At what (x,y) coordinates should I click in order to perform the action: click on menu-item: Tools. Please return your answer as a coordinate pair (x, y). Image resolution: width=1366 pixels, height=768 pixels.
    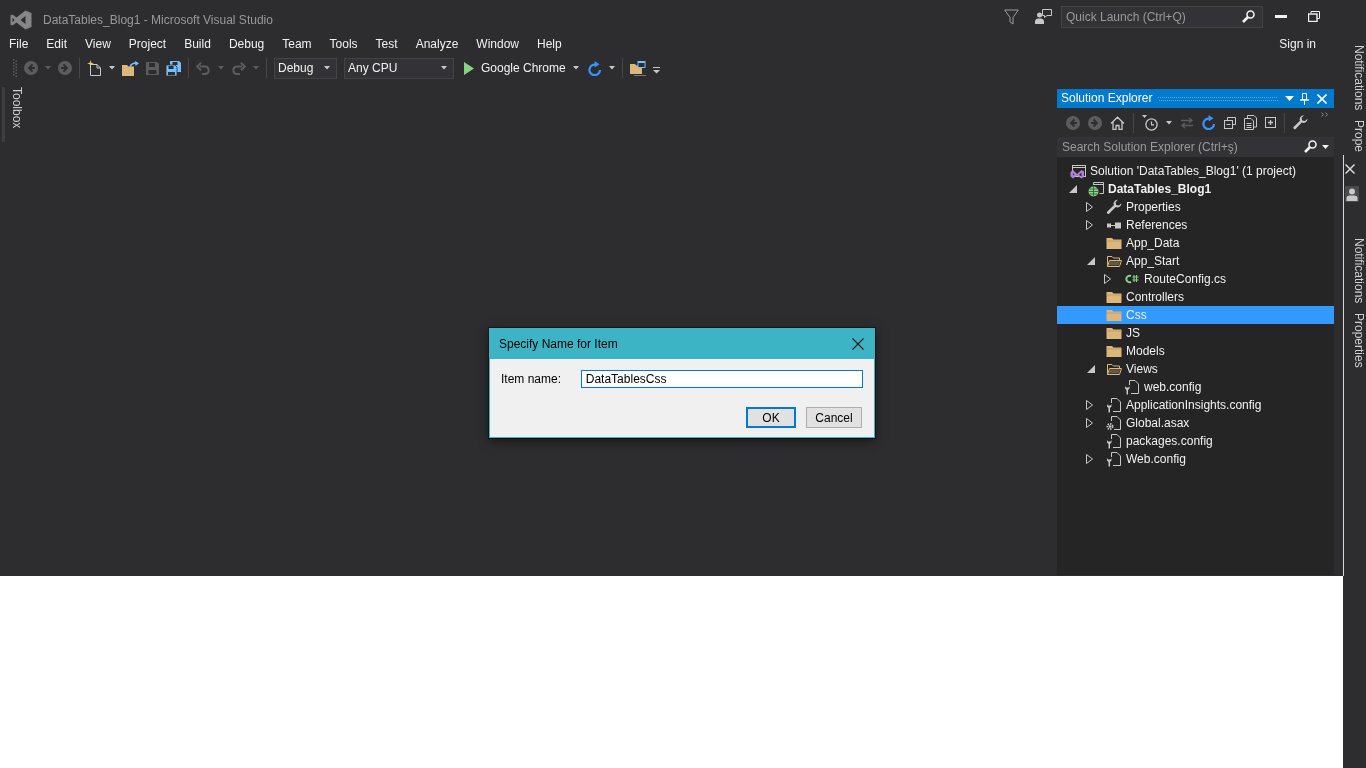
    Looking at the image, I should click on (343, 44).